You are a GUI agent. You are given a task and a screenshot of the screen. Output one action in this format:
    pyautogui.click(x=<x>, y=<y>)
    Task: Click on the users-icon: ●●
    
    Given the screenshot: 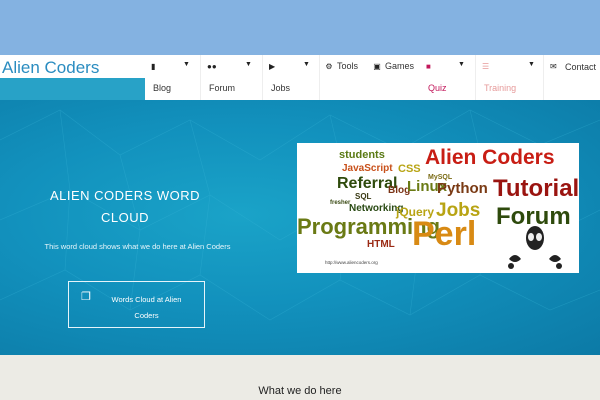 What is the action you would take?
    pyautogui.click(x=212, y=66)
    